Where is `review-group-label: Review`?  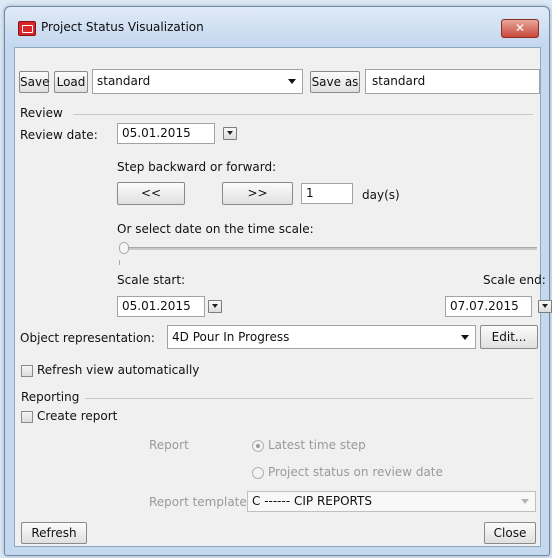 review-group-label: Review is located at coordinates (41, 113).